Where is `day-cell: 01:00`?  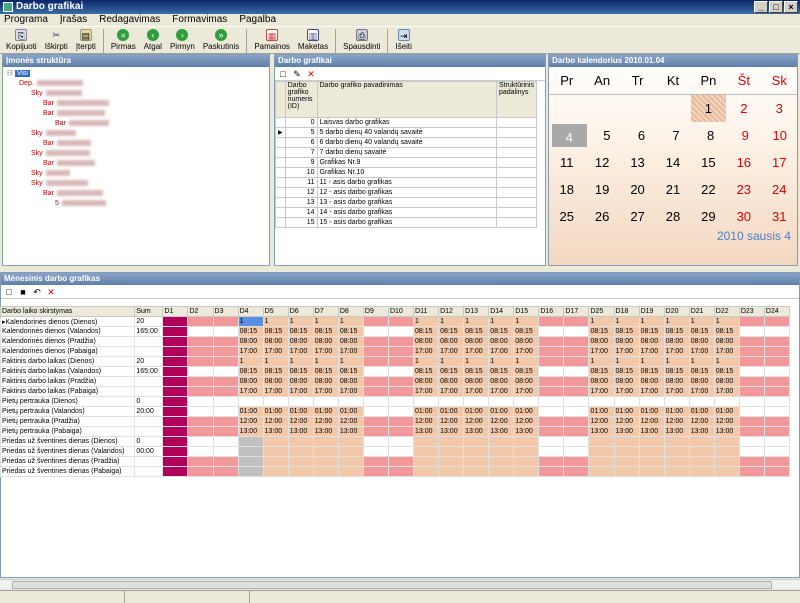 day-cell: 01:00 is located at coordinates (300, 411).